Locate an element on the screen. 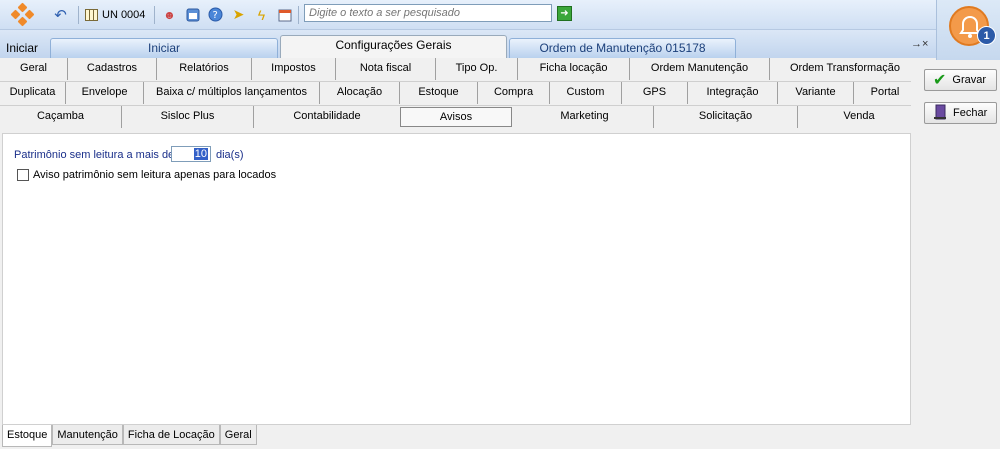  lightning-icon: ϟ is located at coordinates (261, 14).